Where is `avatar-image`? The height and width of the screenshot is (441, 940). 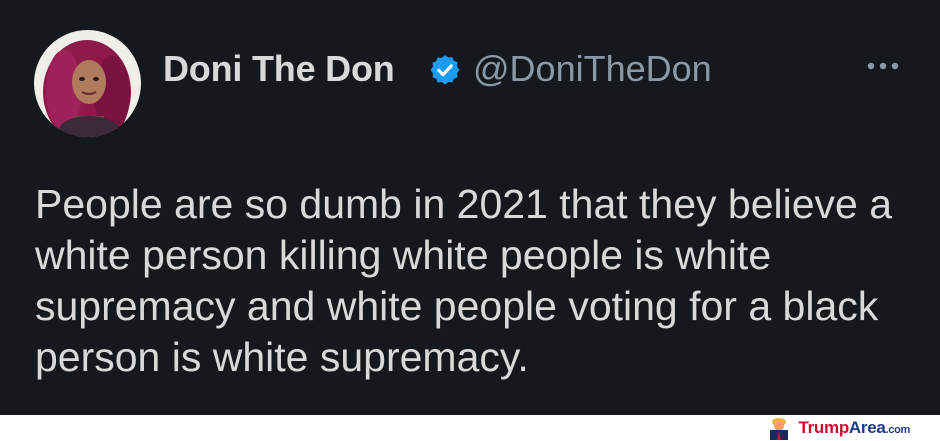
avatar-image is located at coordinates (87, 83).